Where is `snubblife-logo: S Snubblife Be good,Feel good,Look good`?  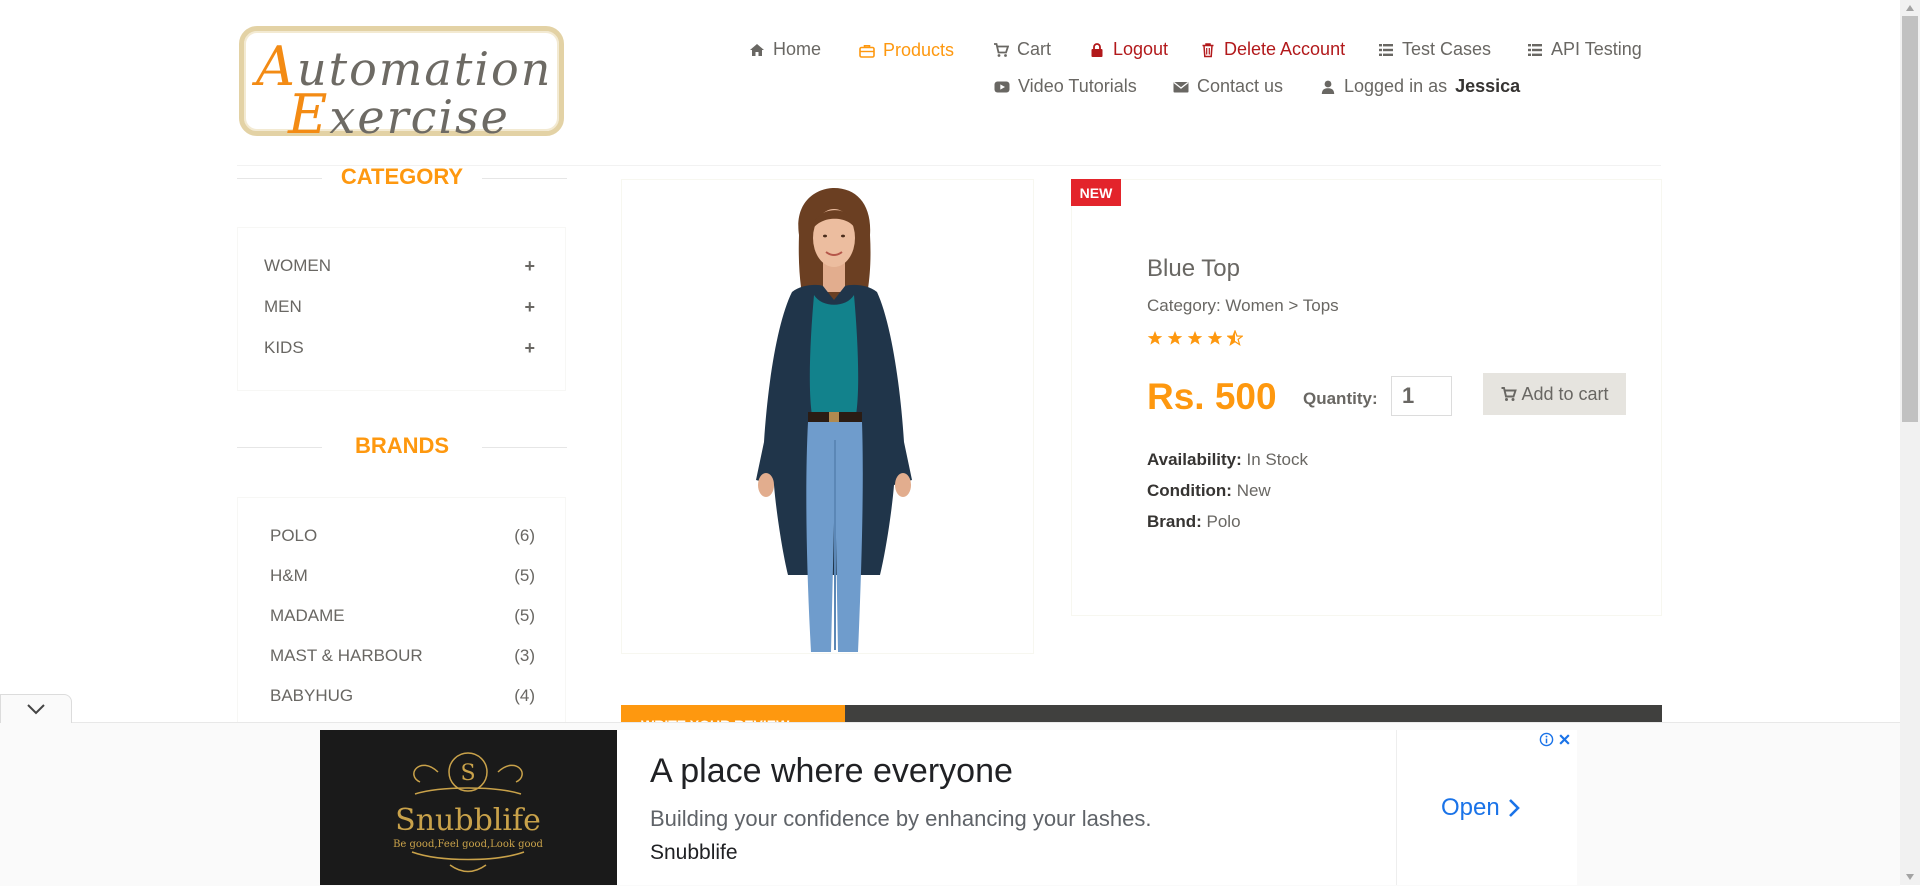
snubblife-logo: S Snubblife Be good,Feel good,Look good is located at coordinates (468, 812).